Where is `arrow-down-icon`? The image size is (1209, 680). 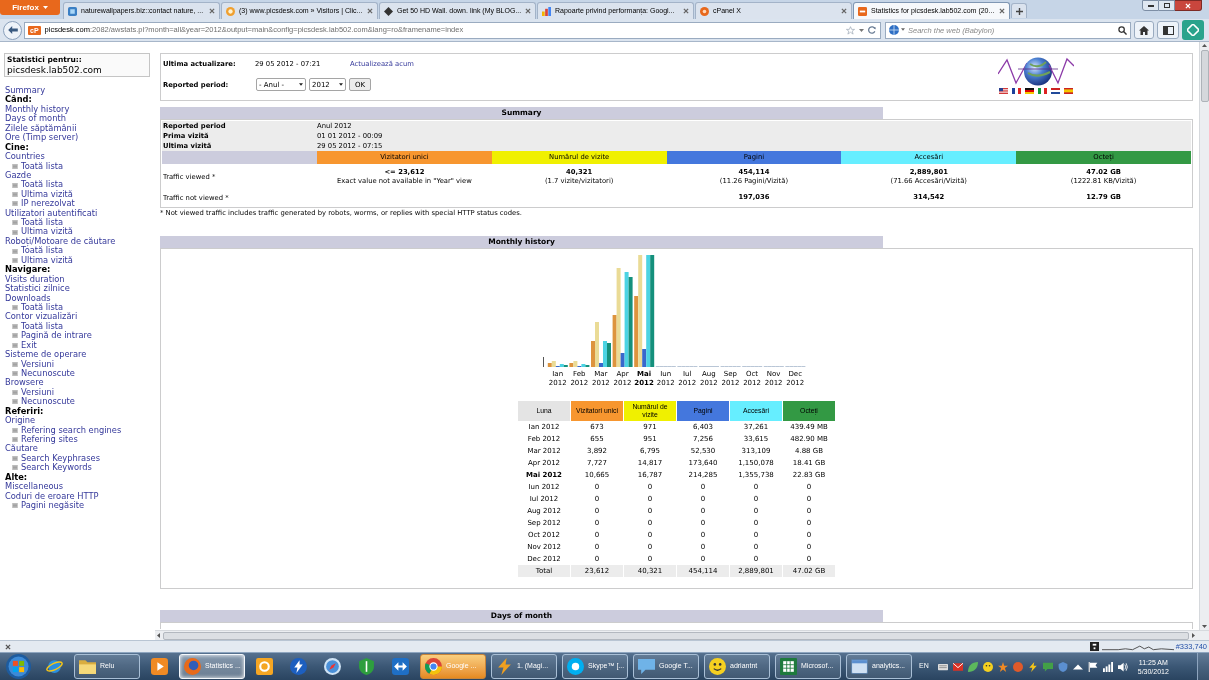 arrow-down-icon is located at coordinates (1204, 626).